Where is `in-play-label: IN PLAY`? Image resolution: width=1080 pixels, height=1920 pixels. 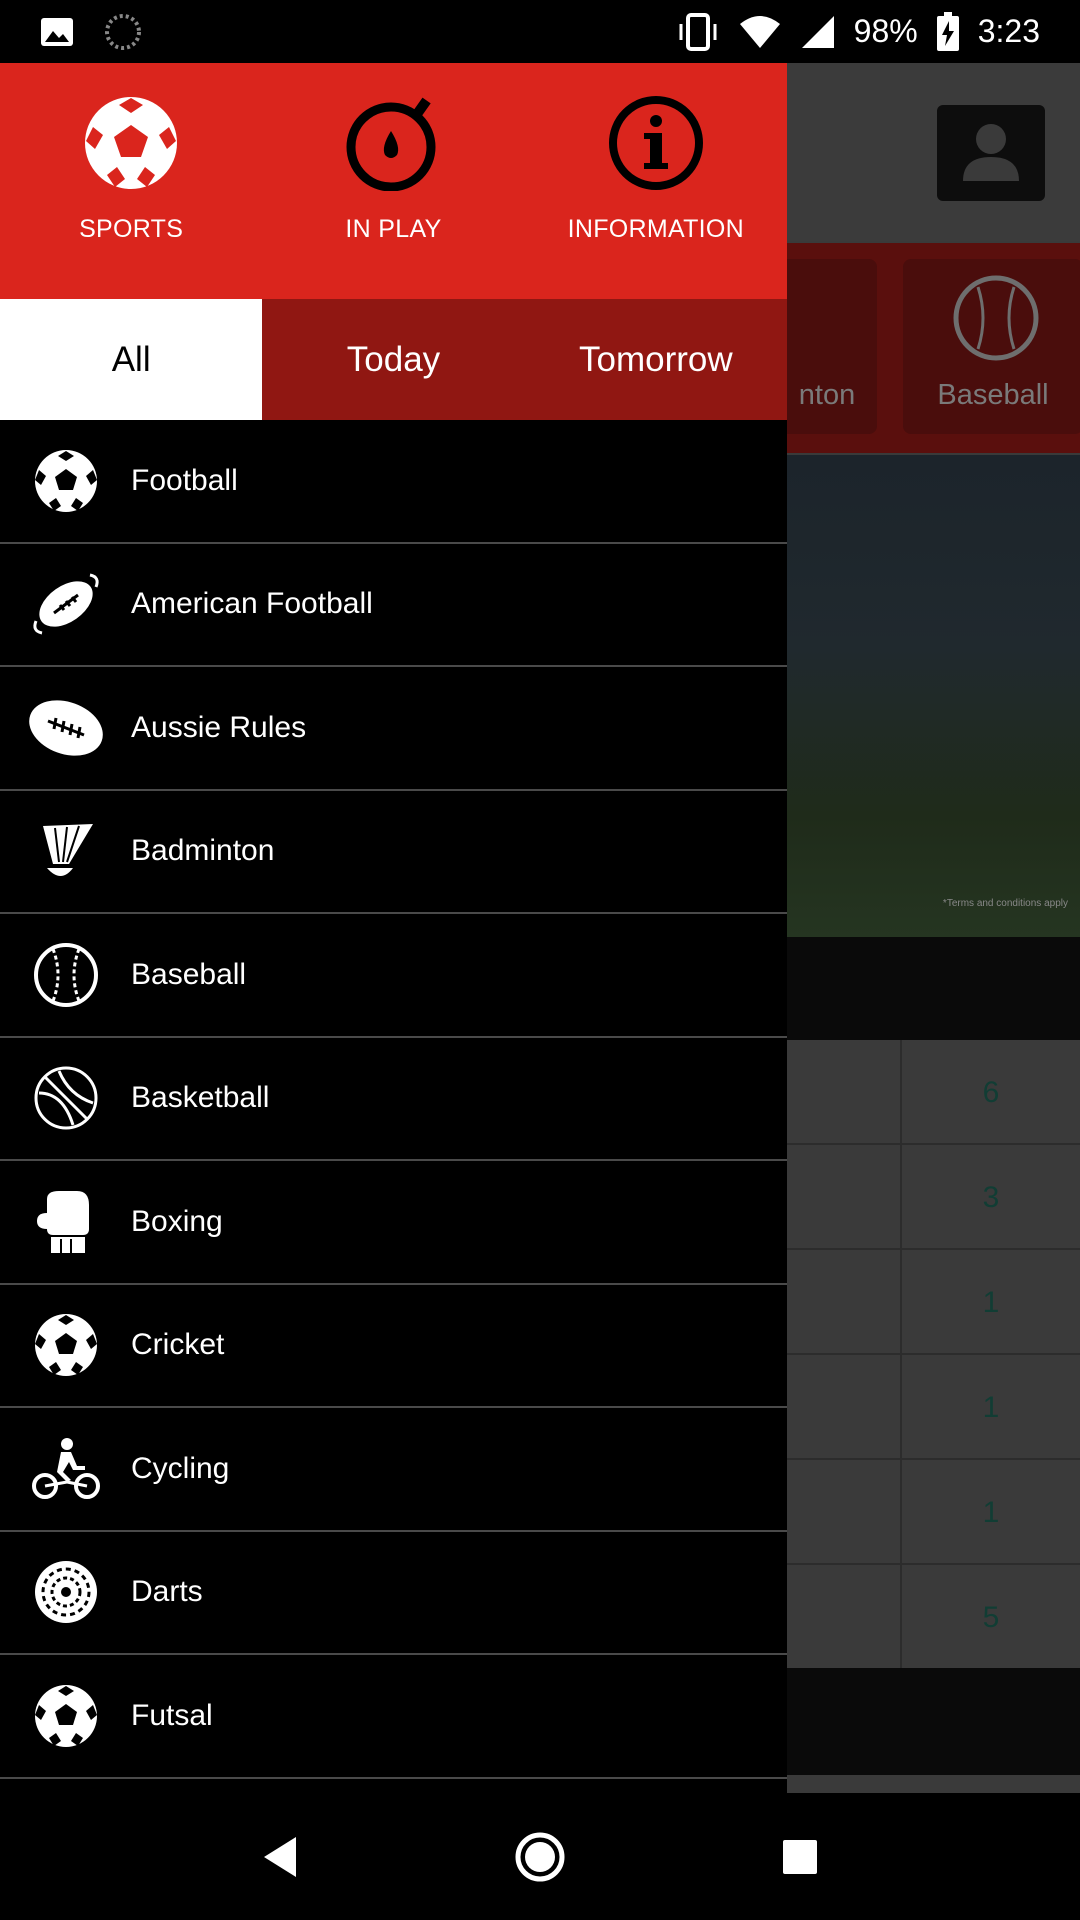
in-play-label: IN PLAY is located at coordinates (393, 229).